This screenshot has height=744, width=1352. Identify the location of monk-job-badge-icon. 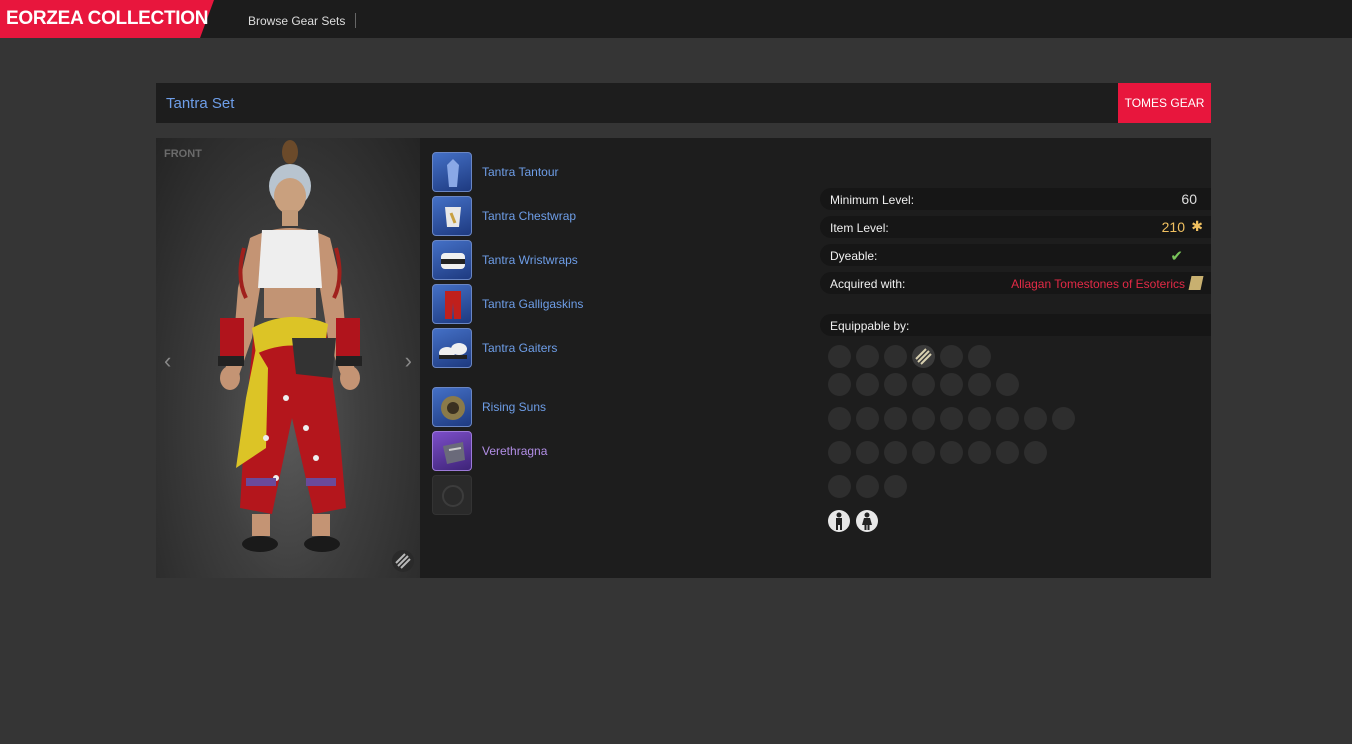
(403, 561).